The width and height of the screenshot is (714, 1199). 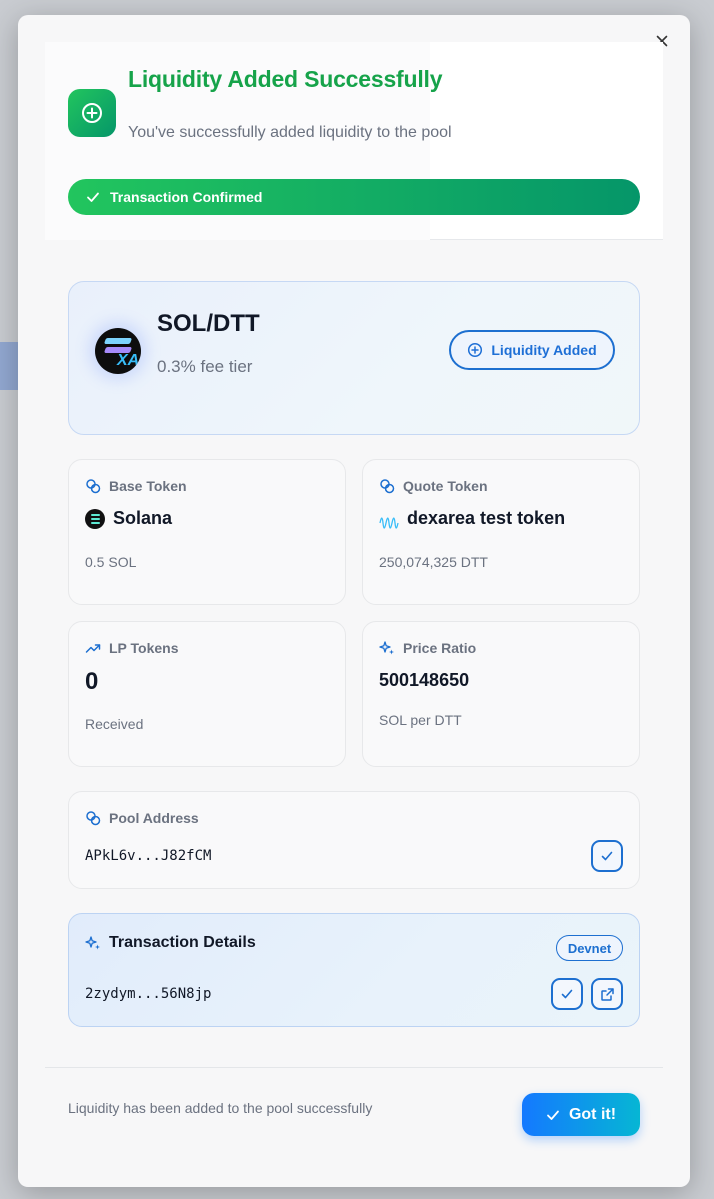 What do you see at coordinates (182, 942) in the screenshot?
I see `transaction-details-label: Transaction Details` at bounding box center [182, 942].